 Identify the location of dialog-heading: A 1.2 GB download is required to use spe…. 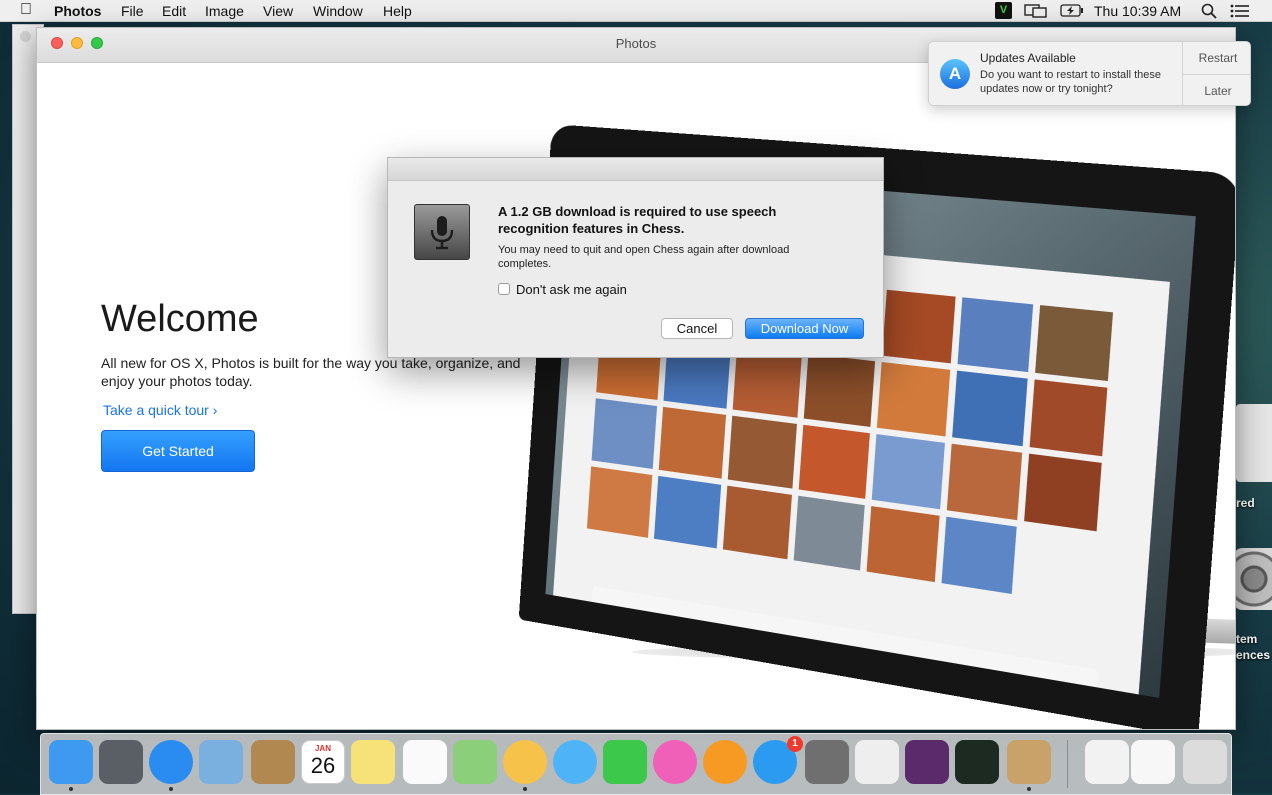
(637, 220).